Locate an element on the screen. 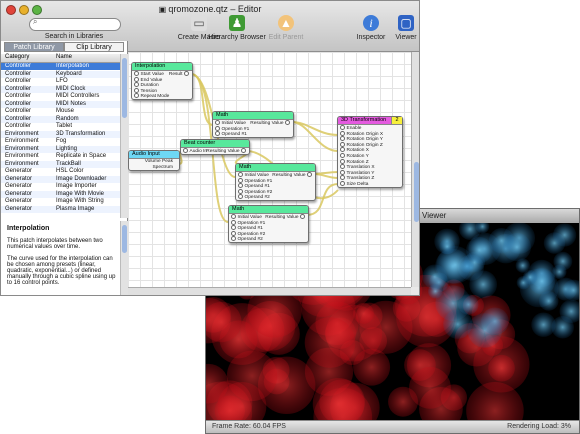  patch-title: Beat counter is located at coordinates (215, 144).